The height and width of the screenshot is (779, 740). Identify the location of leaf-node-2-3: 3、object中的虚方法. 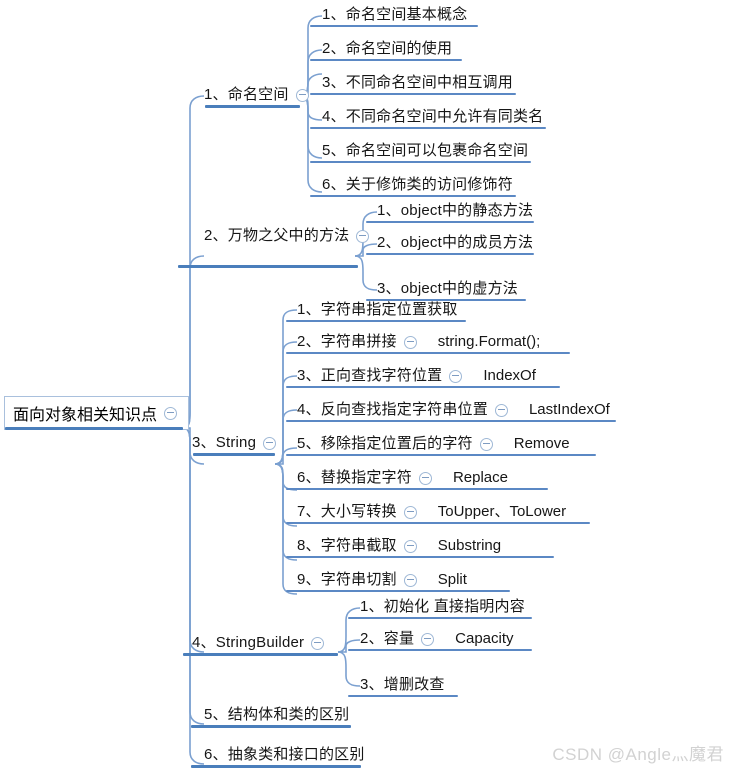
(447, 289).